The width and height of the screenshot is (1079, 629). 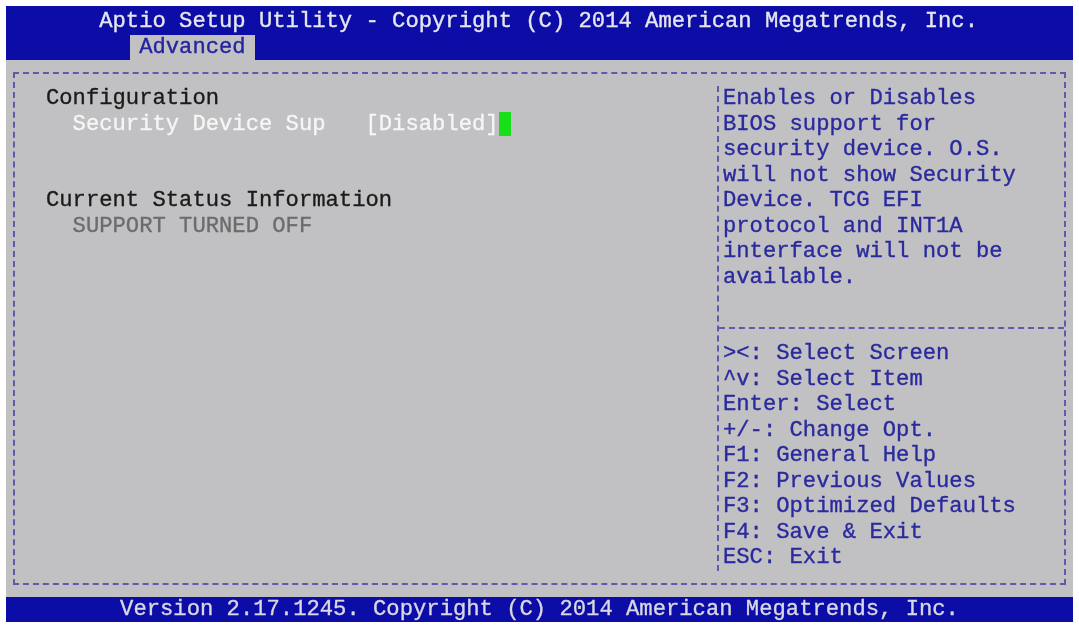 What do you see at coordinates (219, 201) in the screenshot?
I see `section-heading: Current Status Information` at bounding box center [219, 201].